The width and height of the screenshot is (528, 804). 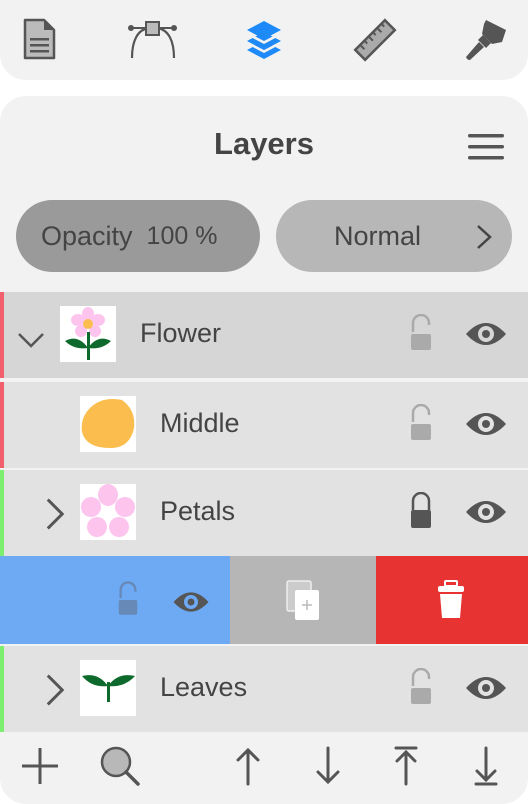 I want to click on yellow-circle-thumbnail-icon, so click(x=108, y=423).